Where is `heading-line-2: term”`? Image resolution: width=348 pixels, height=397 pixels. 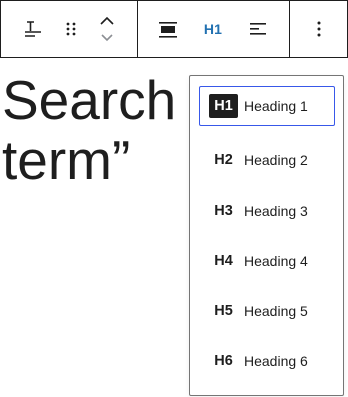
heading-line-2: term” is located at coordinates (66, 160).